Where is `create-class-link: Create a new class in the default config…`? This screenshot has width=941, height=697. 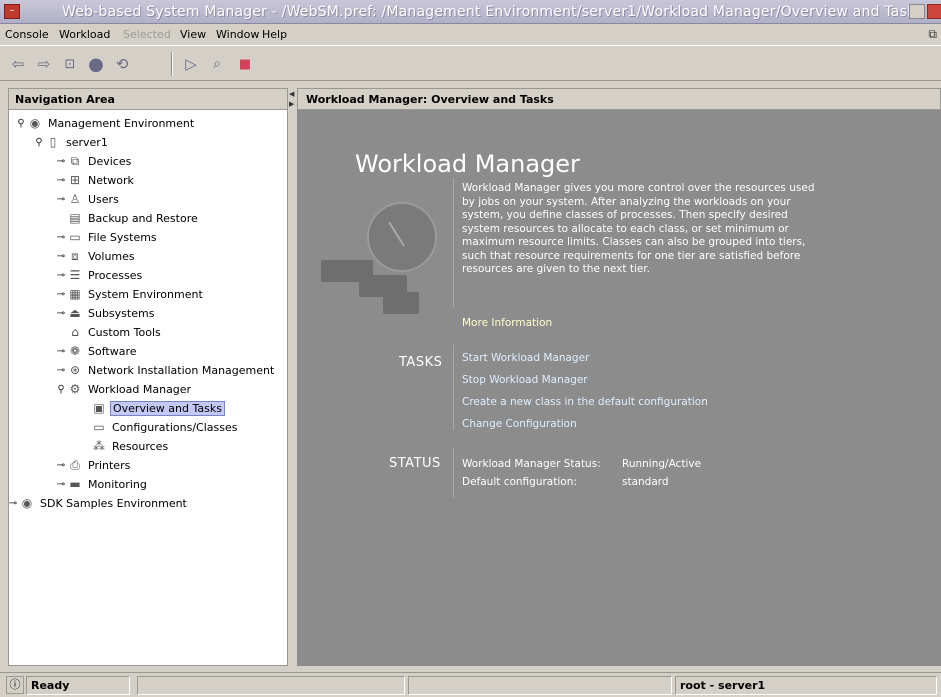 create-class-link: Create a new class in the default config… is located at coordinates (585, 402).